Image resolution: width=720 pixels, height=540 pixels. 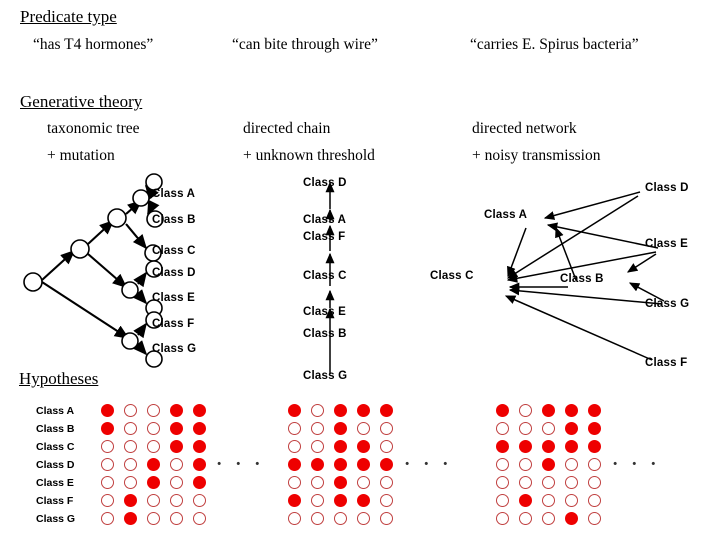 I want to click on network-label-class-d: Class D, so click(x=667, y=188).